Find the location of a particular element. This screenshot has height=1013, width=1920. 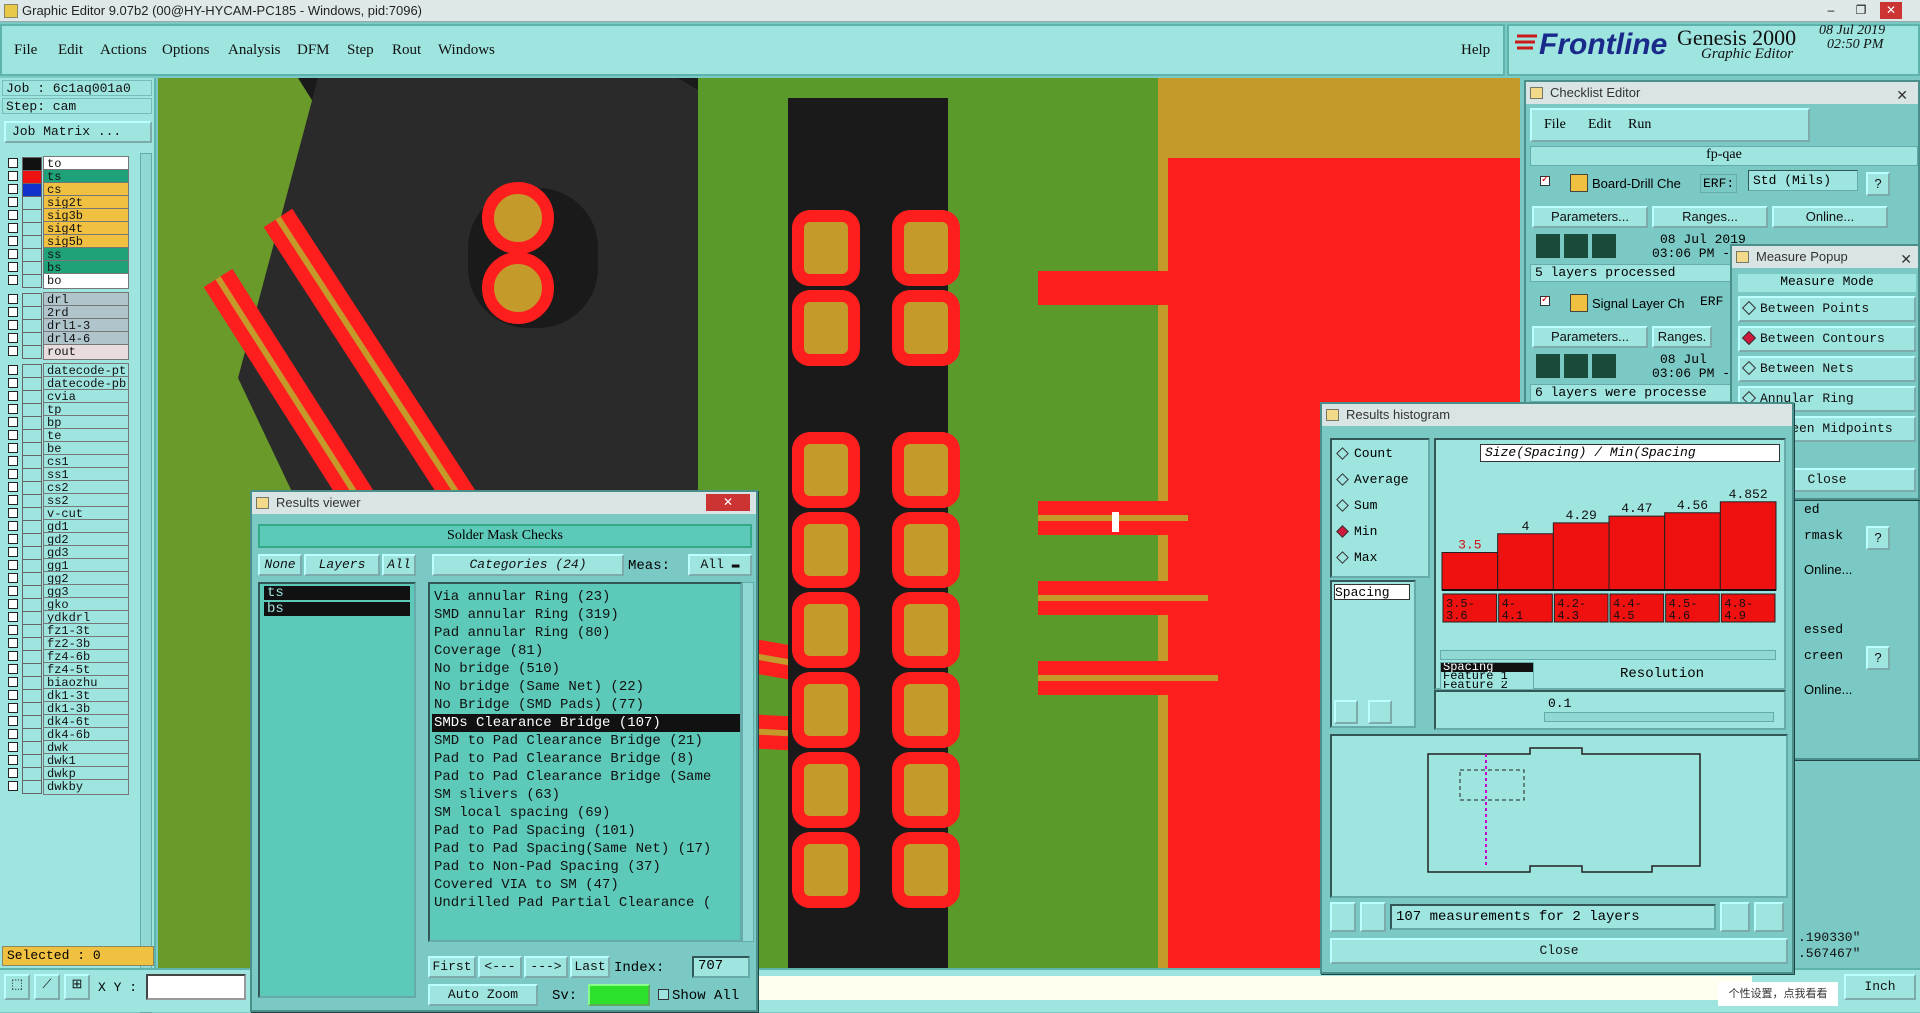

chart-scrollbar is located at coordinates (1608, 655).